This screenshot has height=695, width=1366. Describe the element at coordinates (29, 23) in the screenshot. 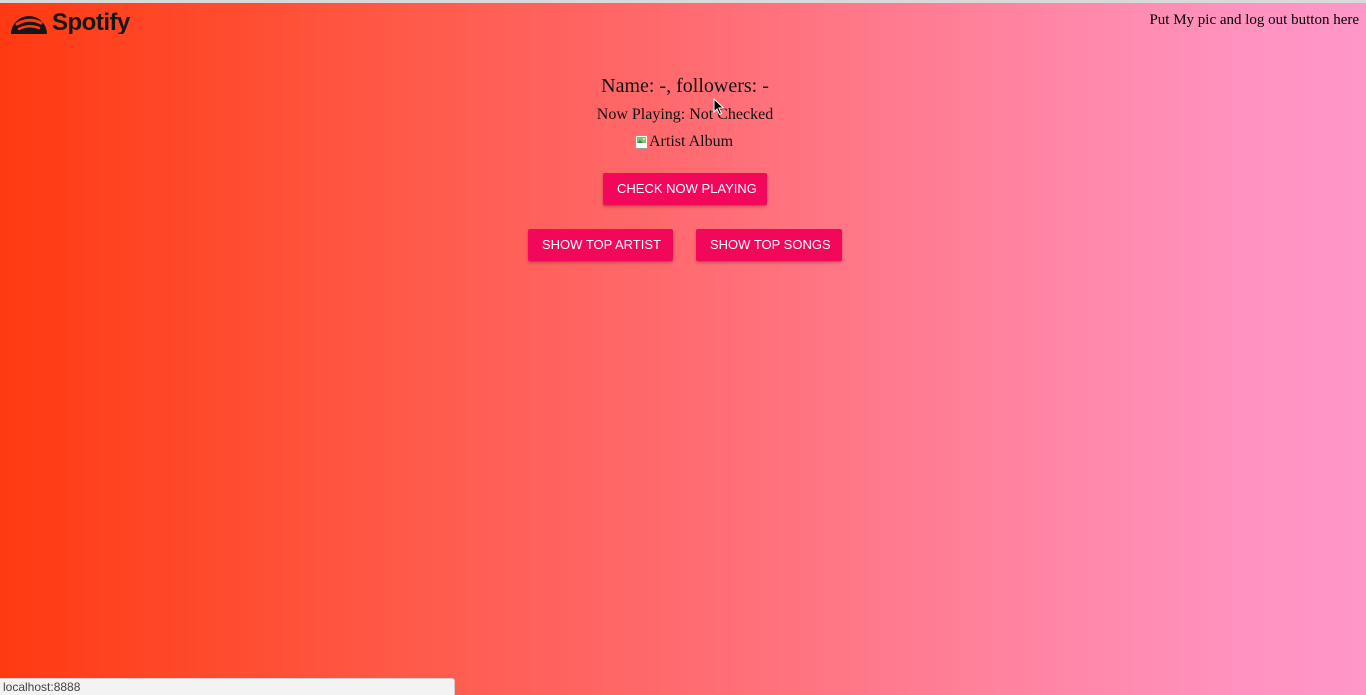

I see `spotify-logo-icon` at that location.